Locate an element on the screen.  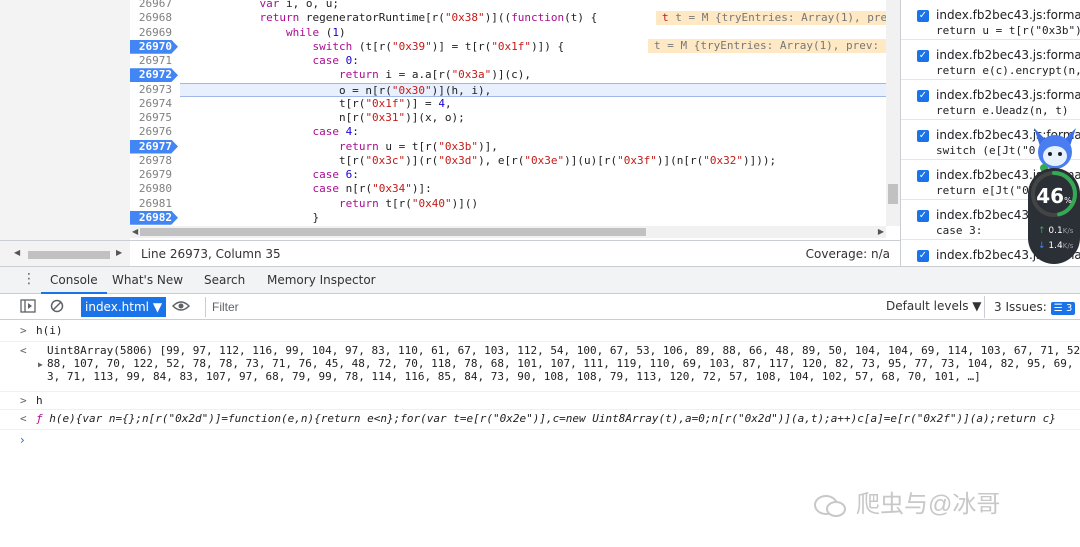
filter-input is located at coordinates (540, 307).